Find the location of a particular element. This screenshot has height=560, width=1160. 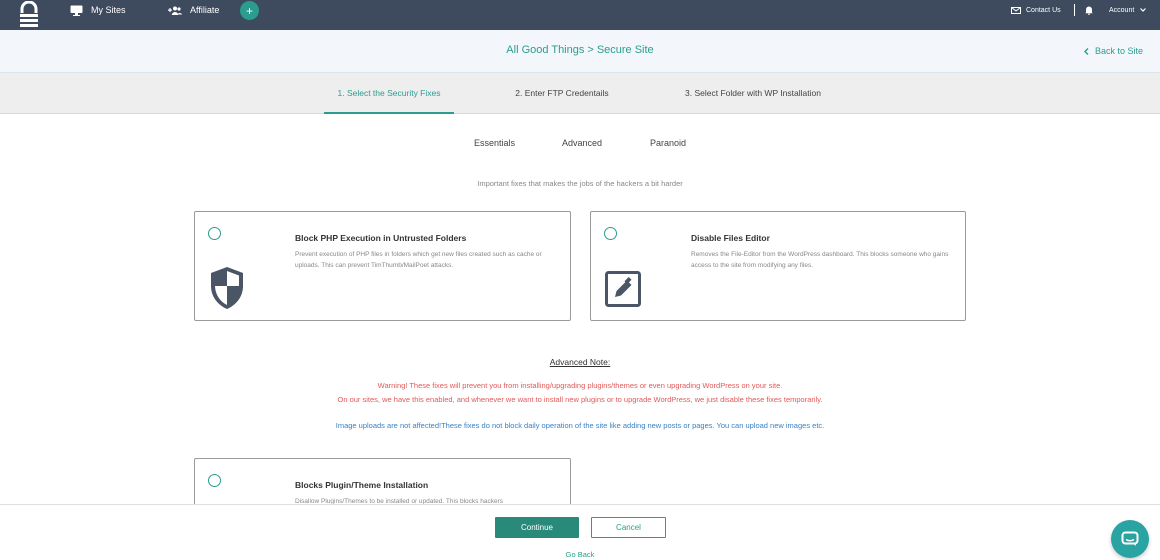

add-site-button: + is located at coordinates (249, 10).